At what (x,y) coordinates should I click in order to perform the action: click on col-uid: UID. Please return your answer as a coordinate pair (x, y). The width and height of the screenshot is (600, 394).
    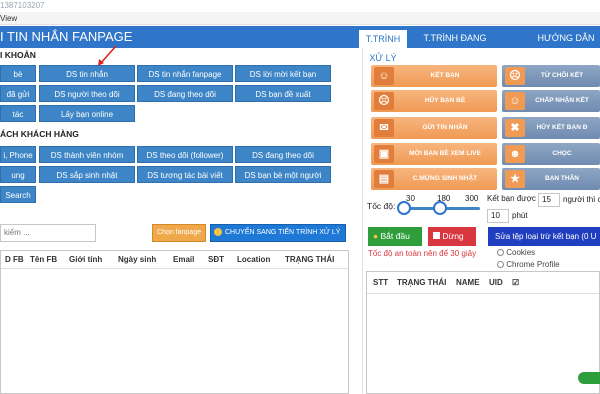
    Looking at the image, I should click on (496, 283).